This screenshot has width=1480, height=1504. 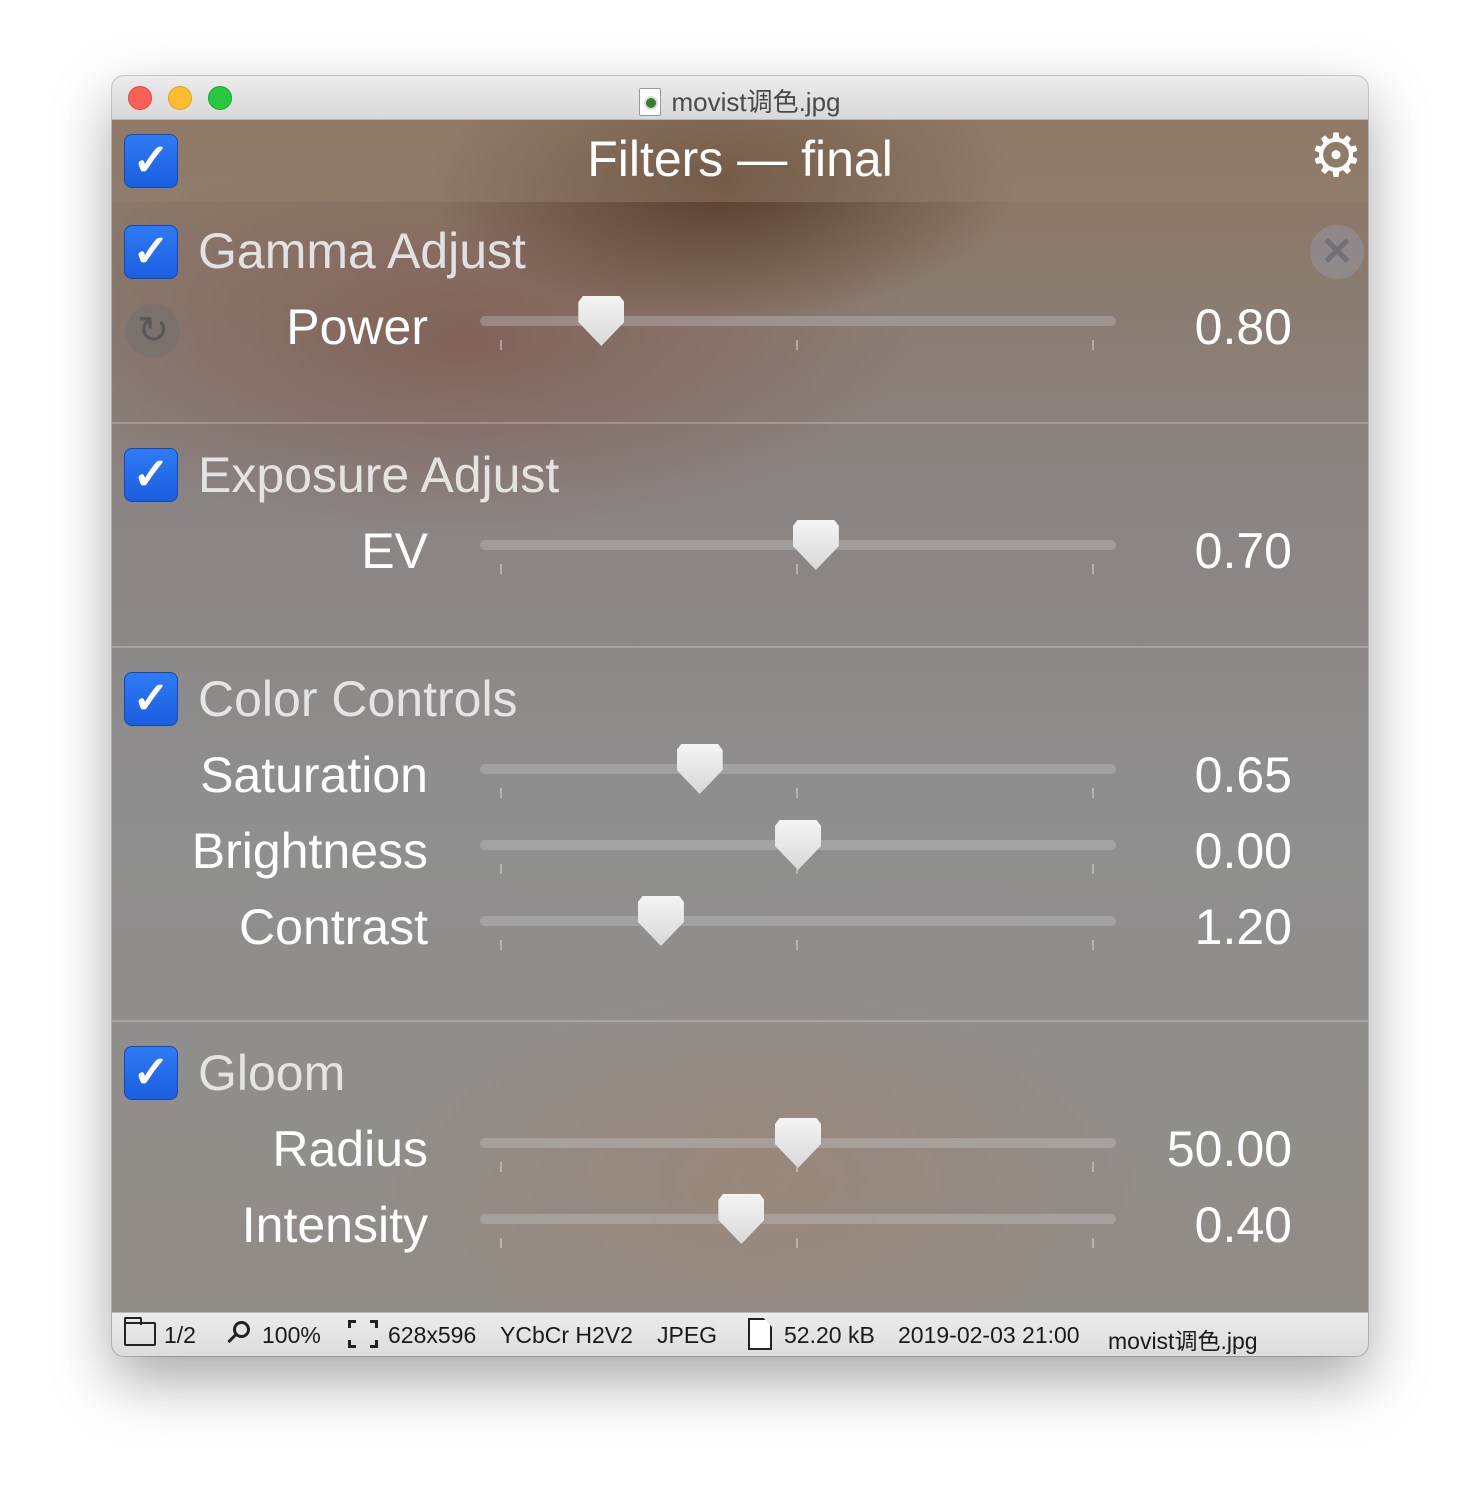 I want to click on folder-icon, so click(x=140, y=1331).